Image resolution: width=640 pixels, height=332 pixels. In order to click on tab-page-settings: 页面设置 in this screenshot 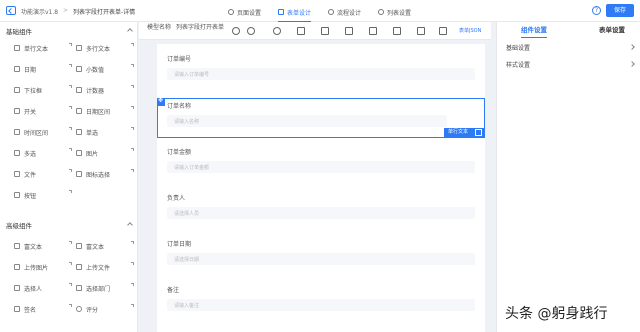, I will do `click(244, 12)`.